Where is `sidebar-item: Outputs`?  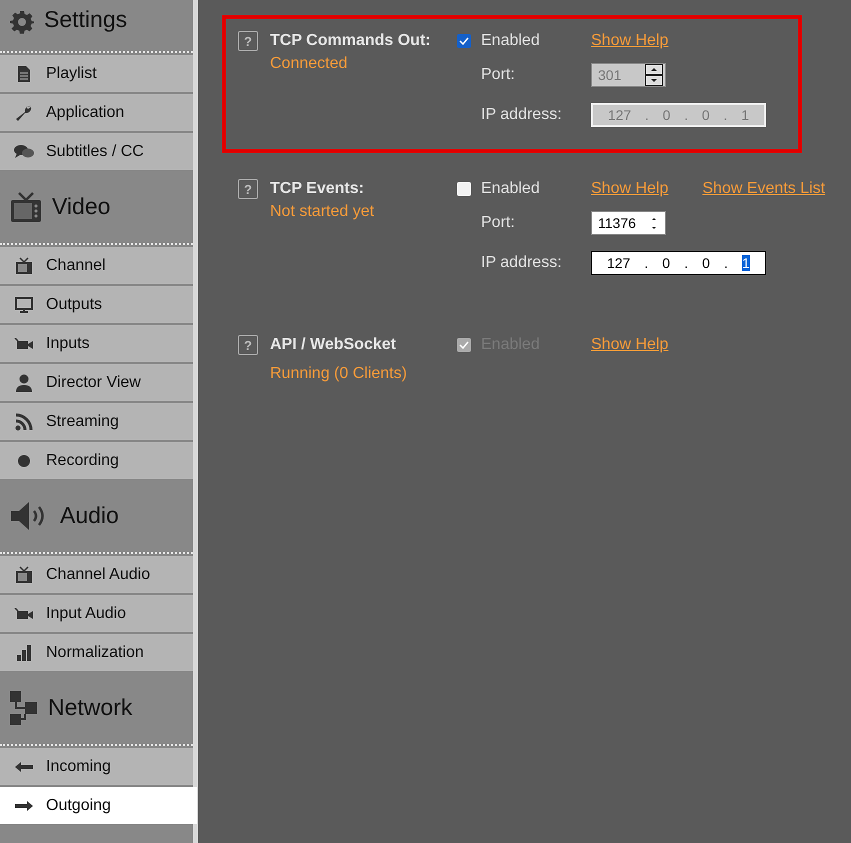
sidebar-item: Outputs is located at coordinates (96, 304).